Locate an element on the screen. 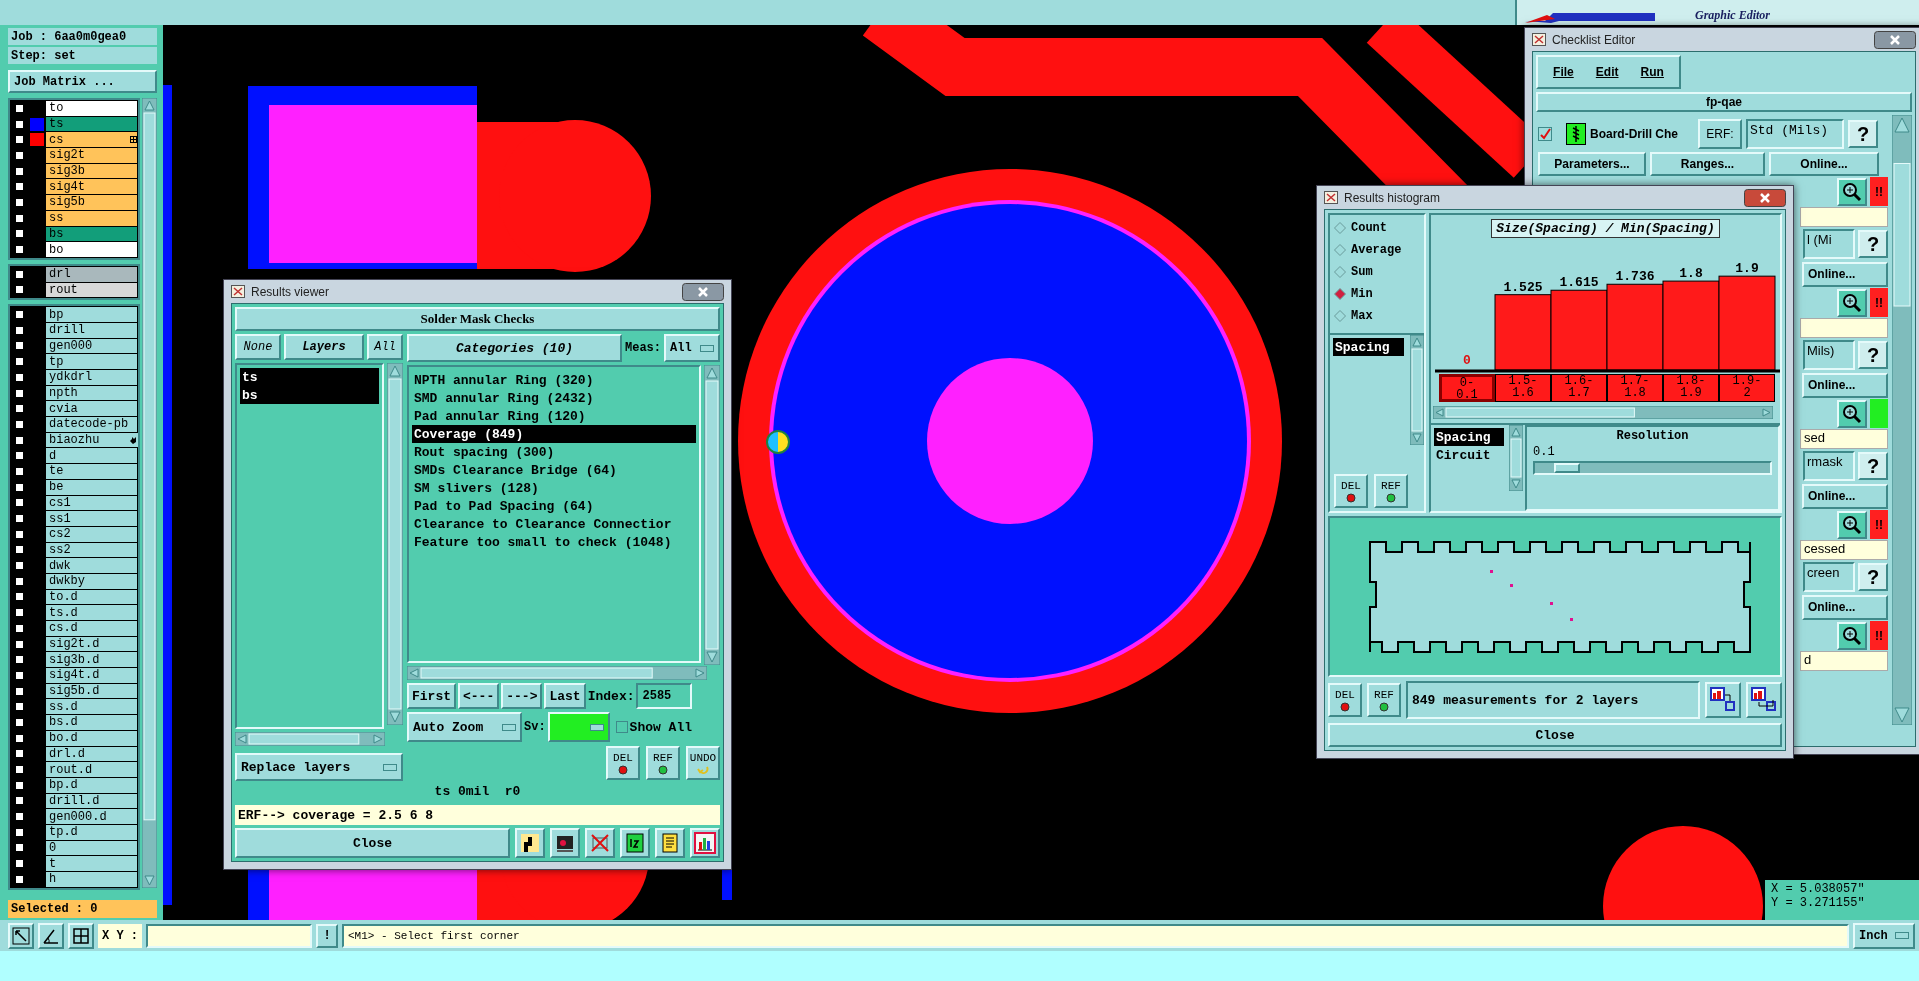  severity-dropdown is located at coordinates (578, 727).